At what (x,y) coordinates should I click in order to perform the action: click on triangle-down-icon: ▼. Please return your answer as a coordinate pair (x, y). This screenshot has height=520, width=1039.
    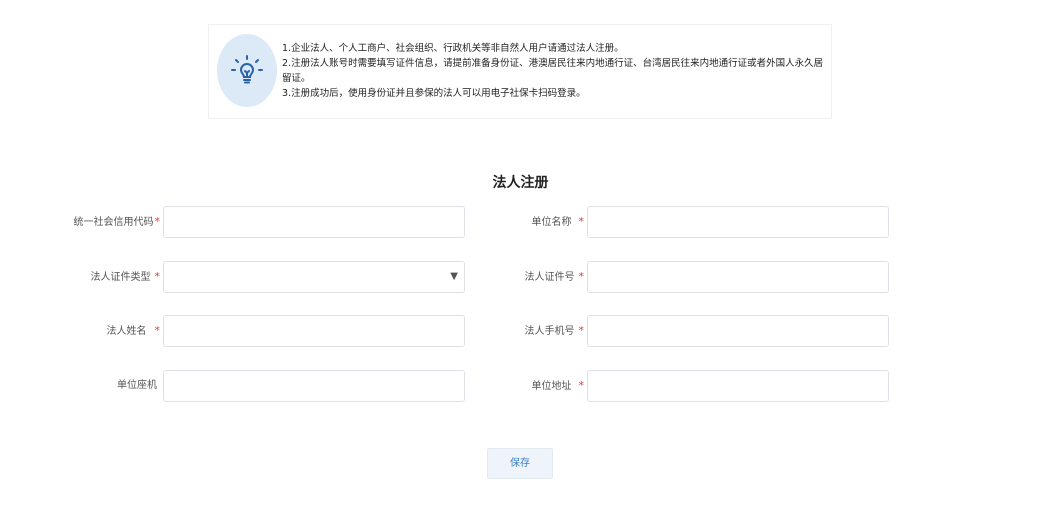
    Looking at the image, I should click on (454, 276).